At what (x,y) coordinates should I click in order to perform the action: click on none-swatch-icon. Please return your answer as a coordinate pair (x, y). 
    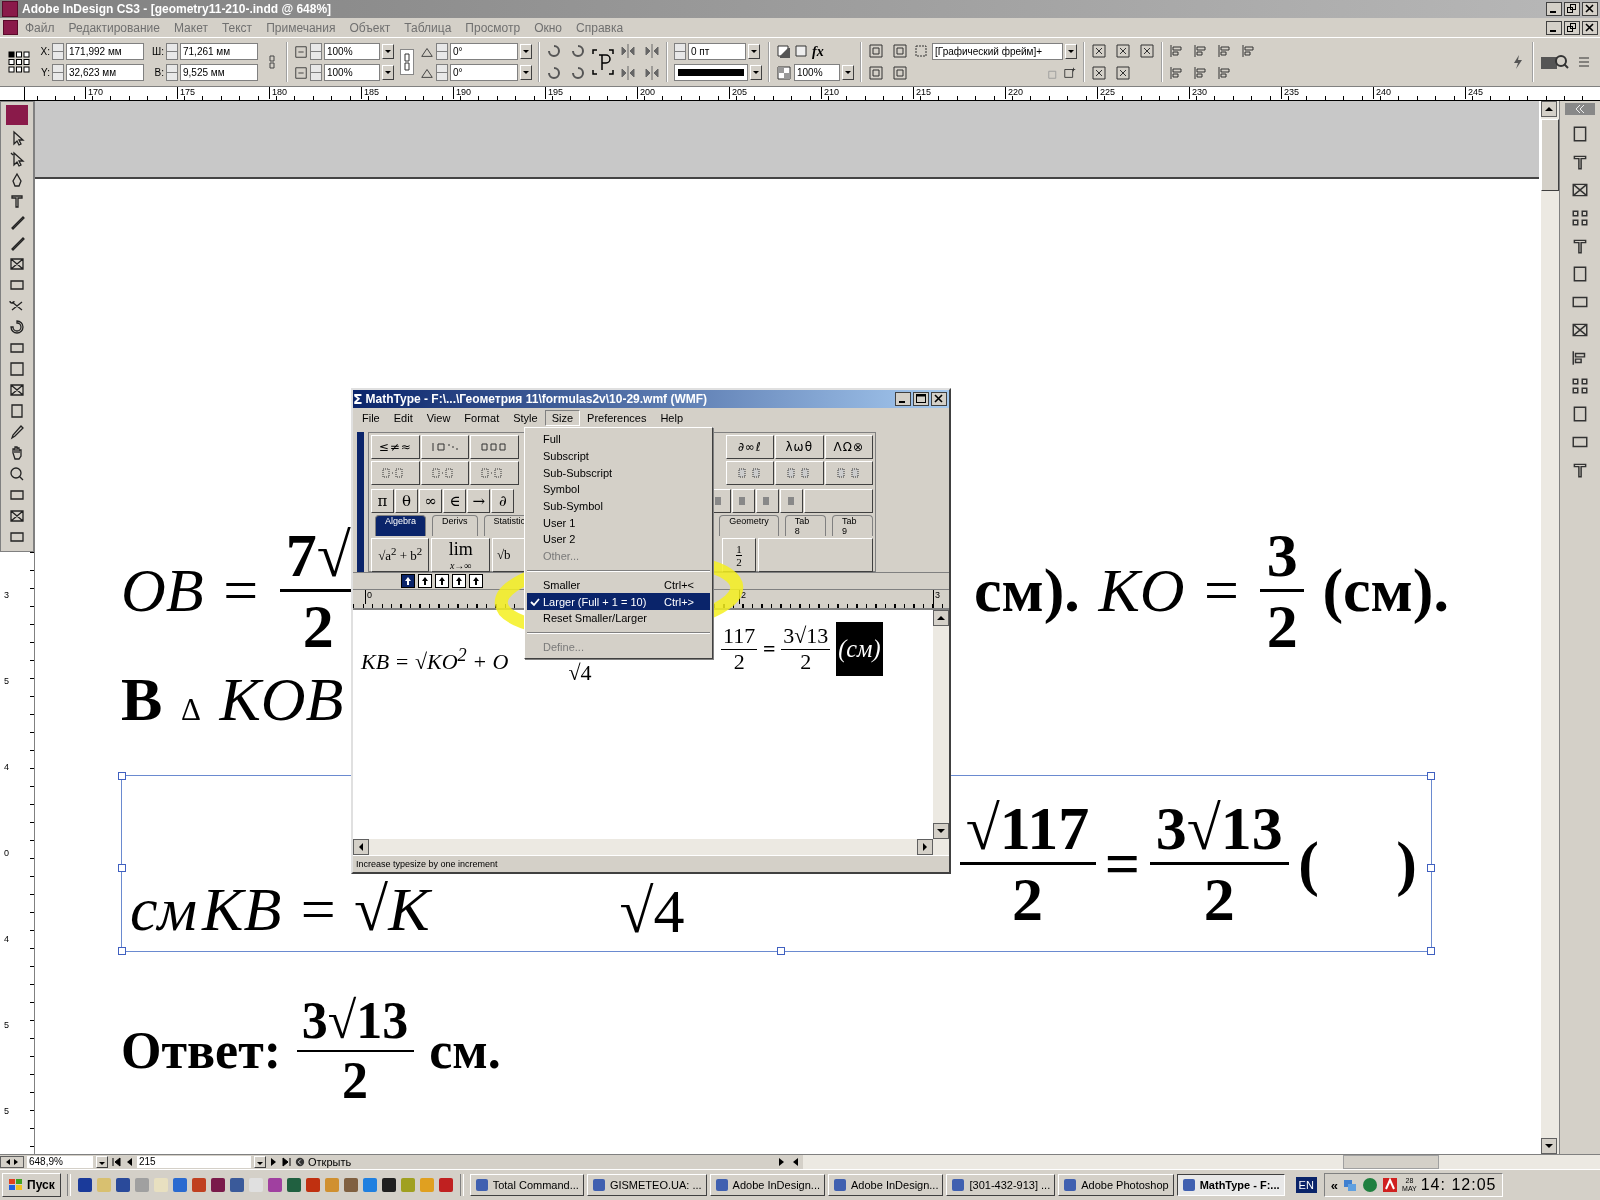
    Looking at the image, I should click on (17, 516).